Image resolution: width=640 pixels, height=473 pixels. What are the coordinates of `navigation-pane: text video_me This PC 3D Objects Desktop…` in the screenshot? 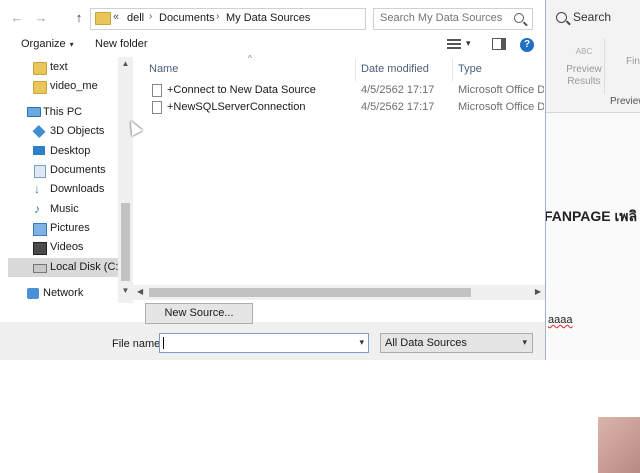 It's located at (66, 180).